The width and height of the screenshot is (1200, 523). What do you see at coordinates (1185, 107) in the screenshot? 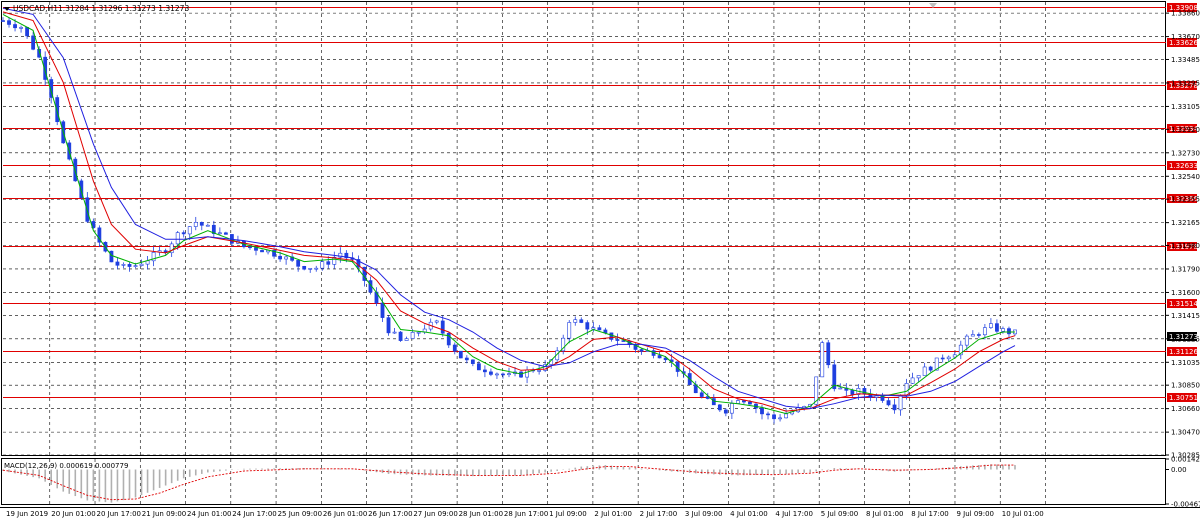
I see `y-tick-label: 1.33105` at bounding box center [1185, 107].